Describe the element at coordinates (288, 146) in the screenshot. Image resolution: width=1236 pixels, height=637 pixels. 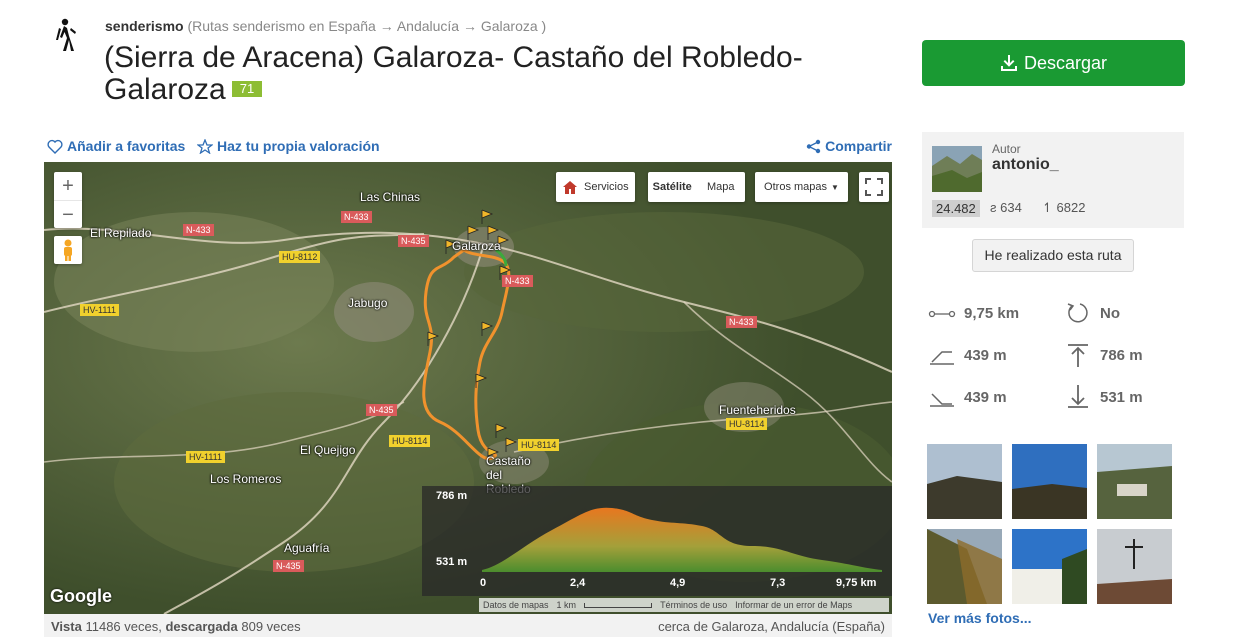
I see `rate-route-link: Haz tu propia valoración` at that location.